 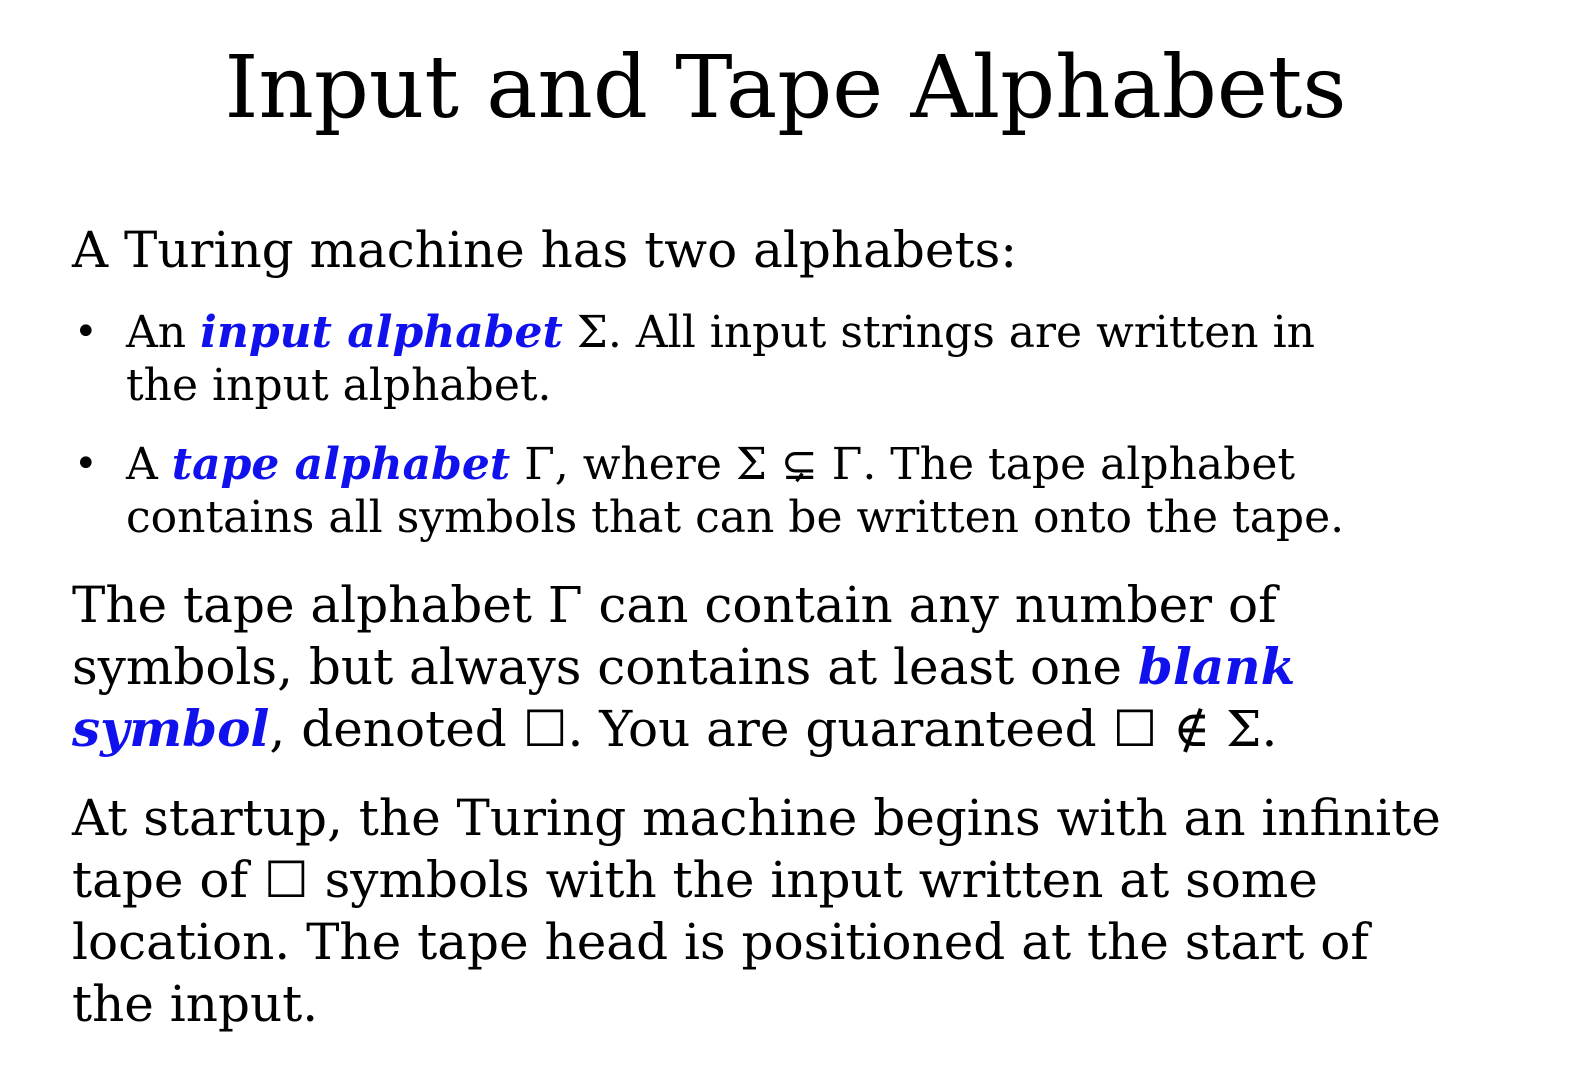 I want to click on bullet-text: An, so click(x=163, y=332).